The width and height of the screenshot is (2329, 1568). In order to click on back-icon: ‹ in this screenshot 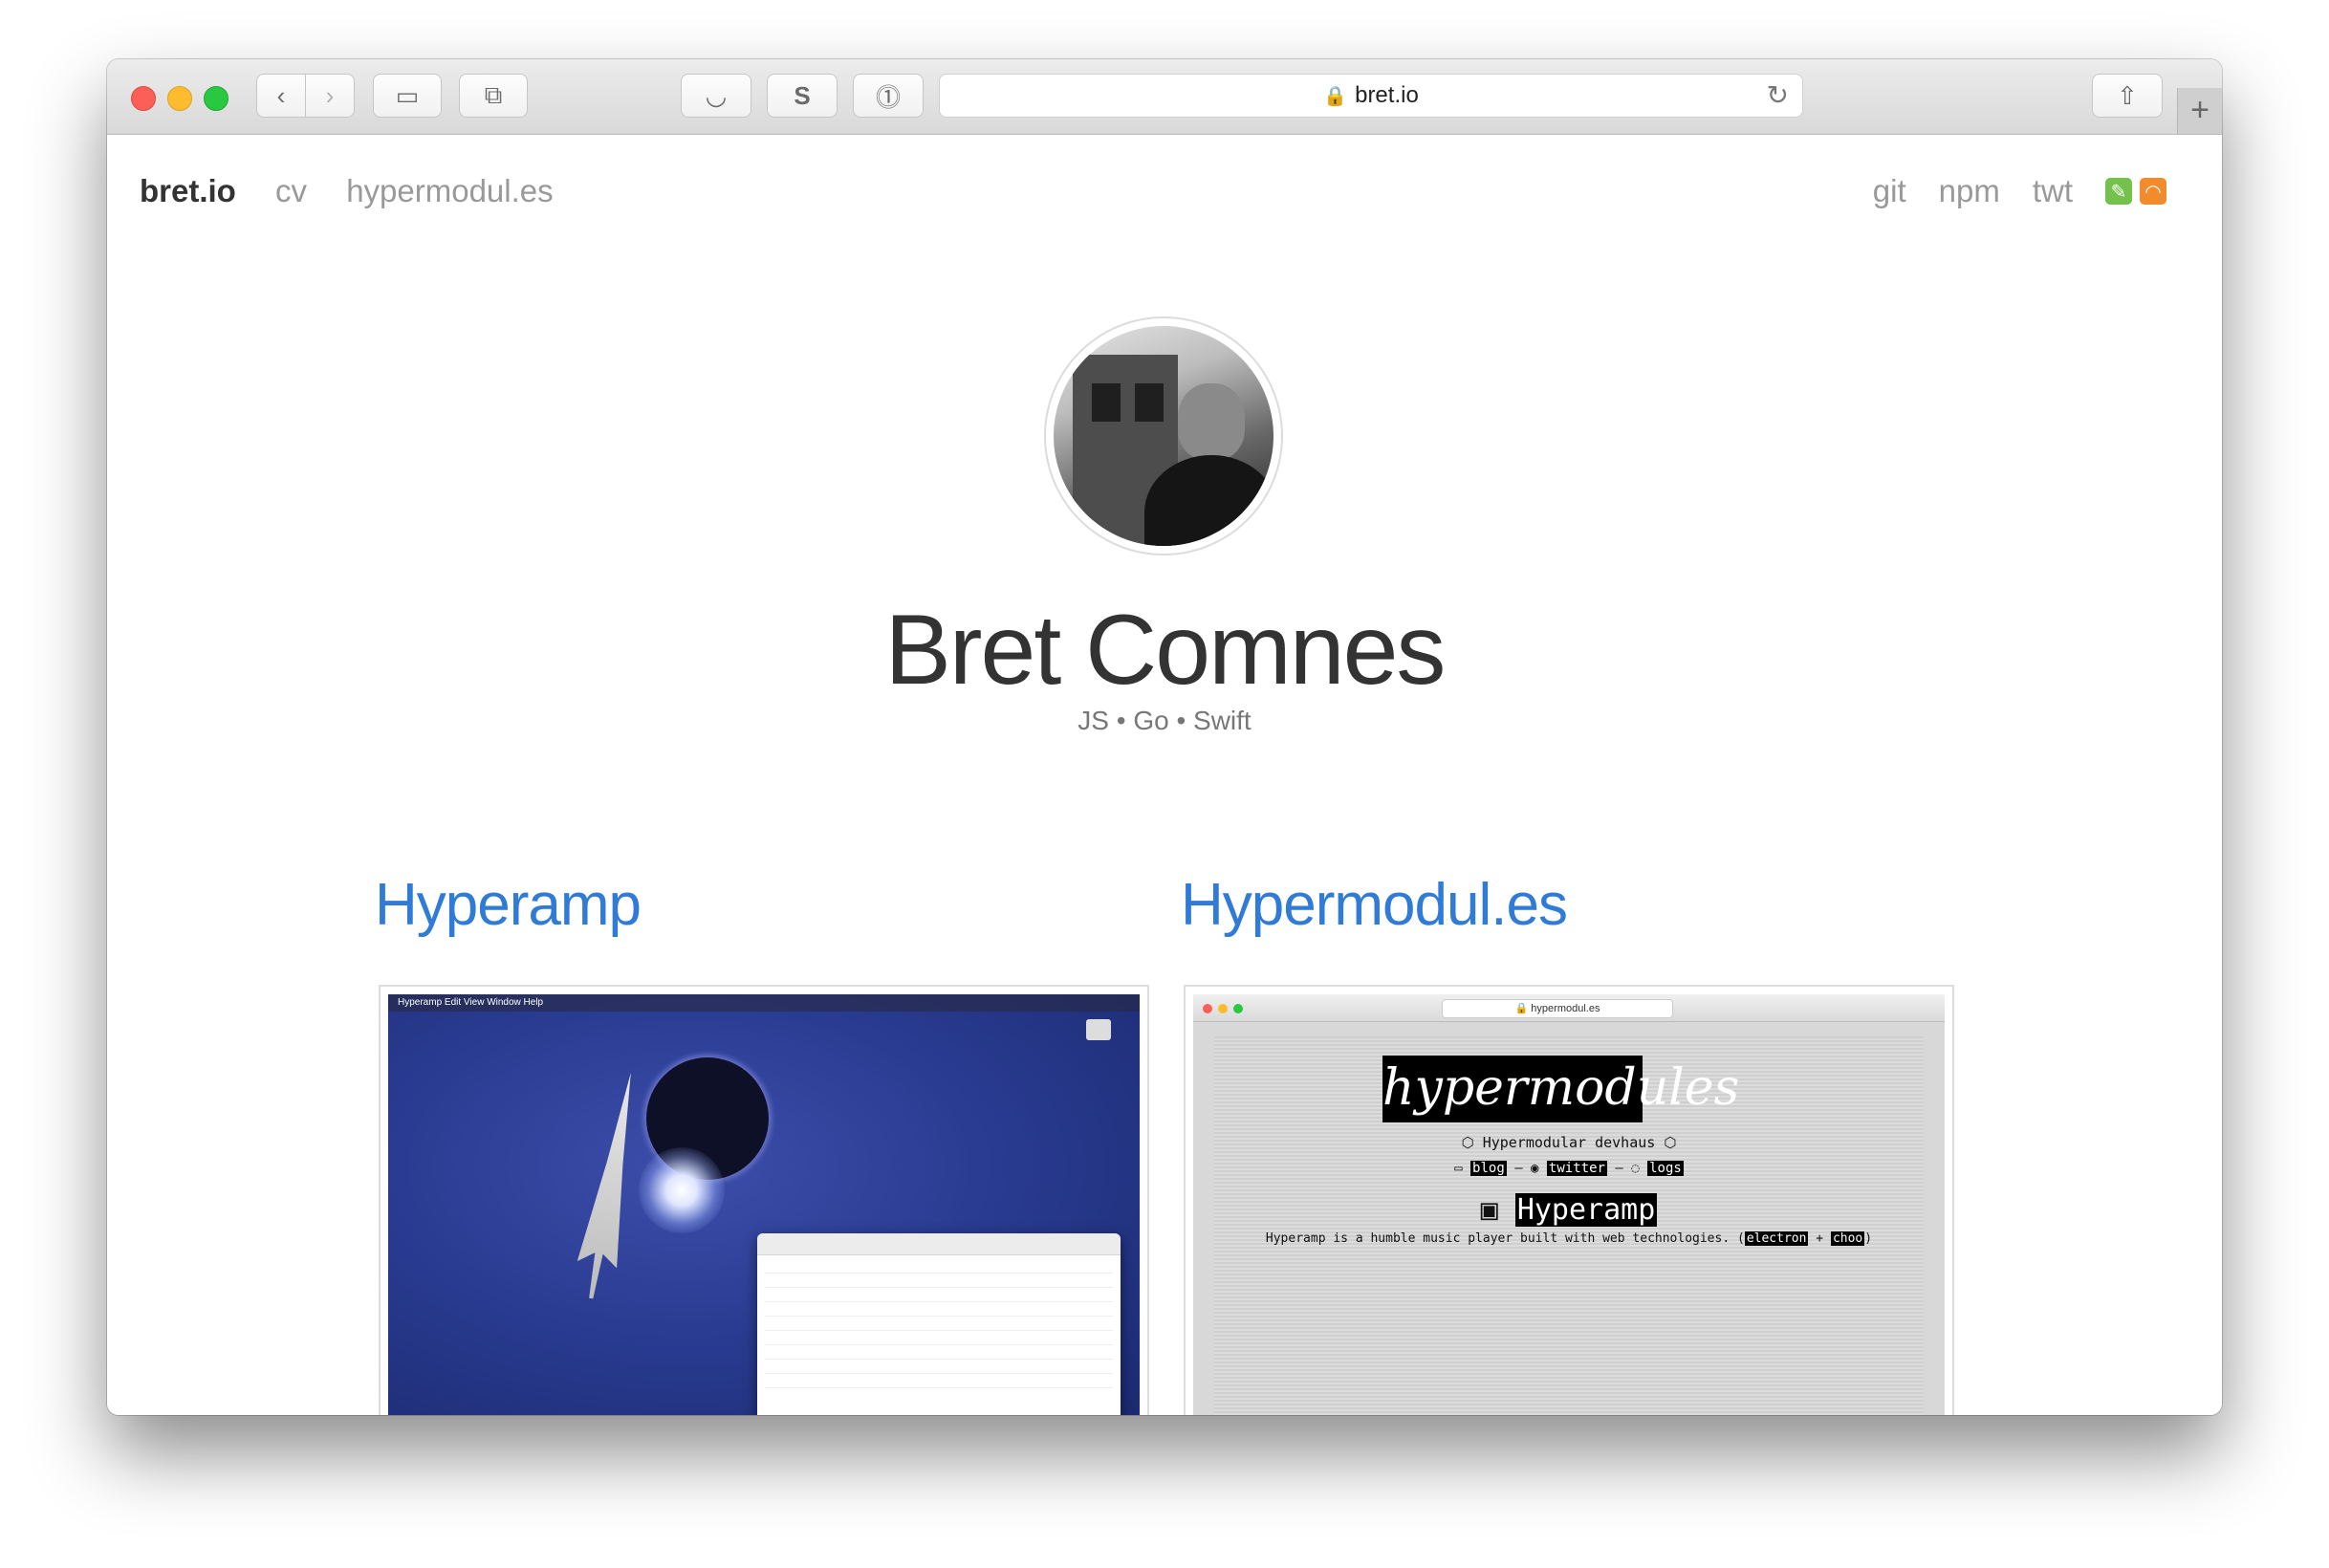, I will do `click(281, 95)`.